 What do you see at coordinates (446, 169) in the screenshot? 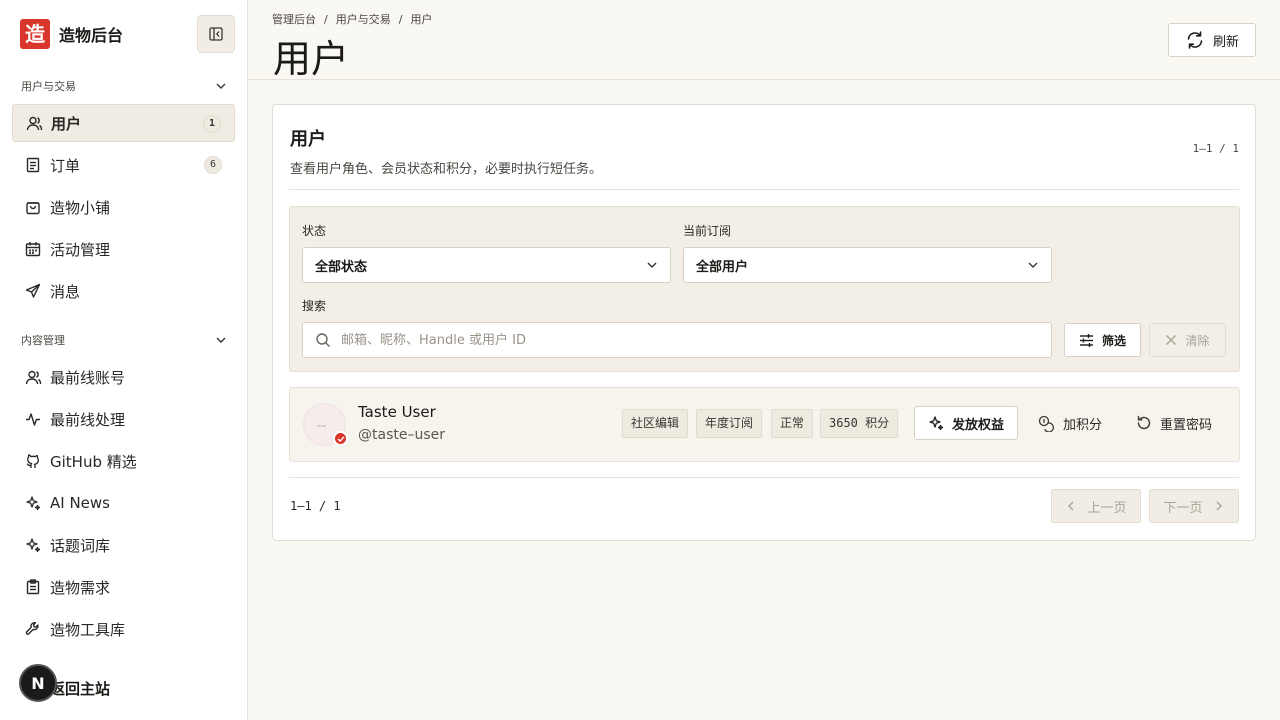
I see `card-subtitle: 查看用户角色、会员状态和积分，必要时执行短任务。` at bounding box center [446, 169].